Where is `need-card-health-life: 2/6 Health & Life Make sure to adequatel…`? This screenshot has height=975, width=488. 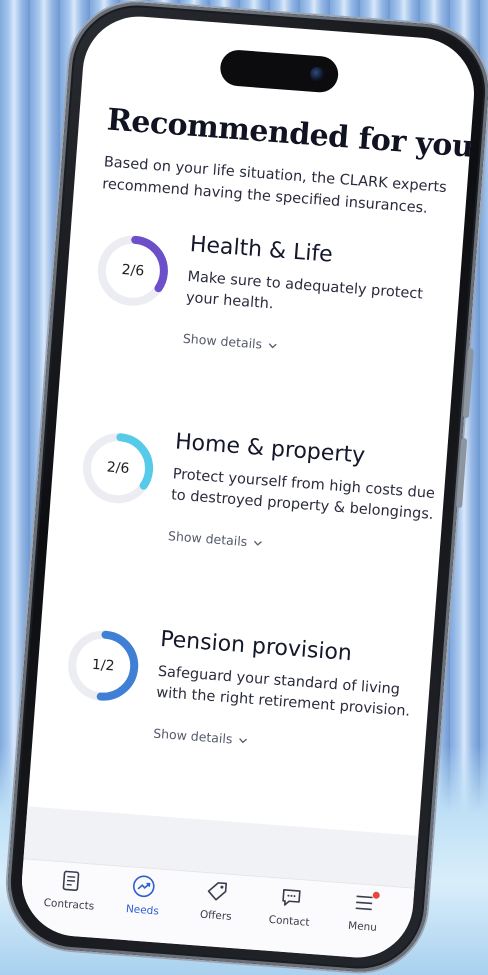
need-card-health-life: 2/6 Health & Life Make sure to adequatel… is located at coordinates (264, 323).